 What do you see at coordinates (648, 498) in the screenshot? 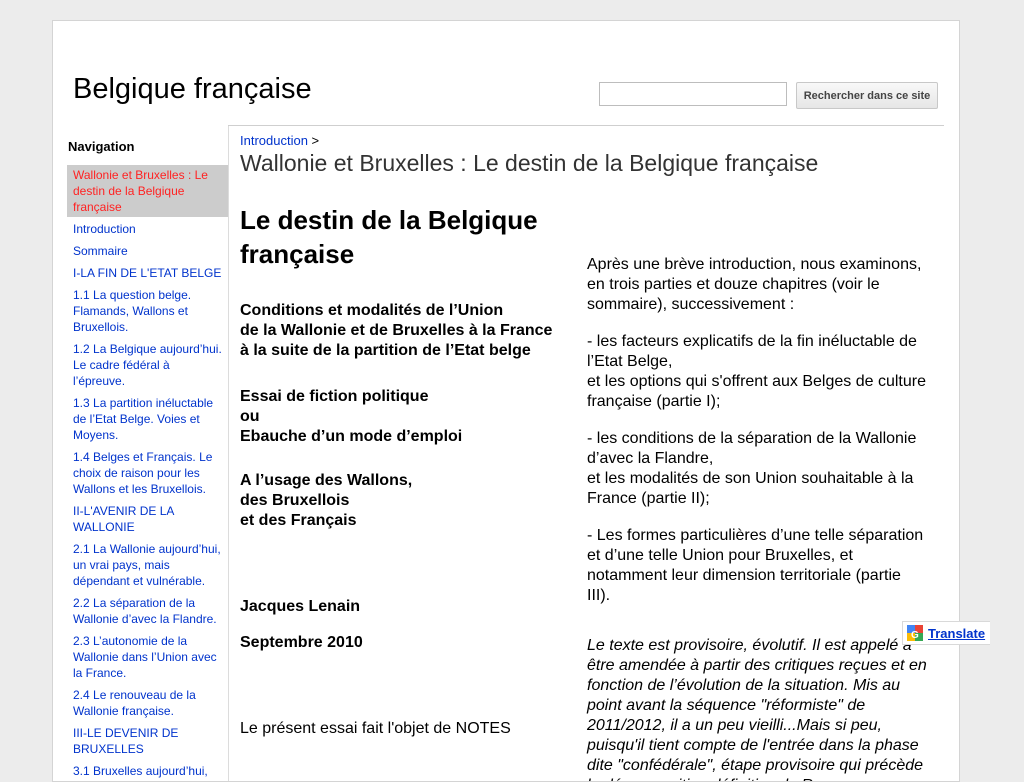
I see `summary-line: France (partie II);` at bounding box center [648, 498].